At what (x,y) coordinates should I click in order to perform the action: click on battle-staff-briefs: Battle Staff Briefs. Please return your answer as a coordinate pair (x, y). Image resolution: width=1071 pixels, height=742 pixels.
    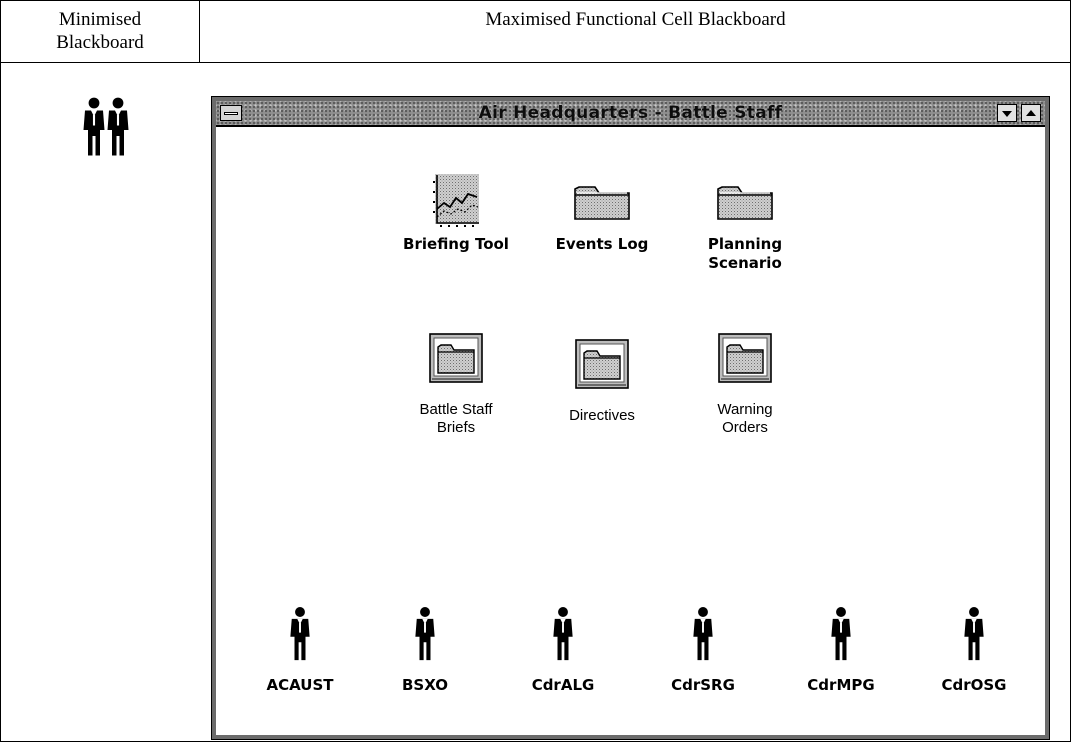
    Looking at the image, I should click on (456, 385).